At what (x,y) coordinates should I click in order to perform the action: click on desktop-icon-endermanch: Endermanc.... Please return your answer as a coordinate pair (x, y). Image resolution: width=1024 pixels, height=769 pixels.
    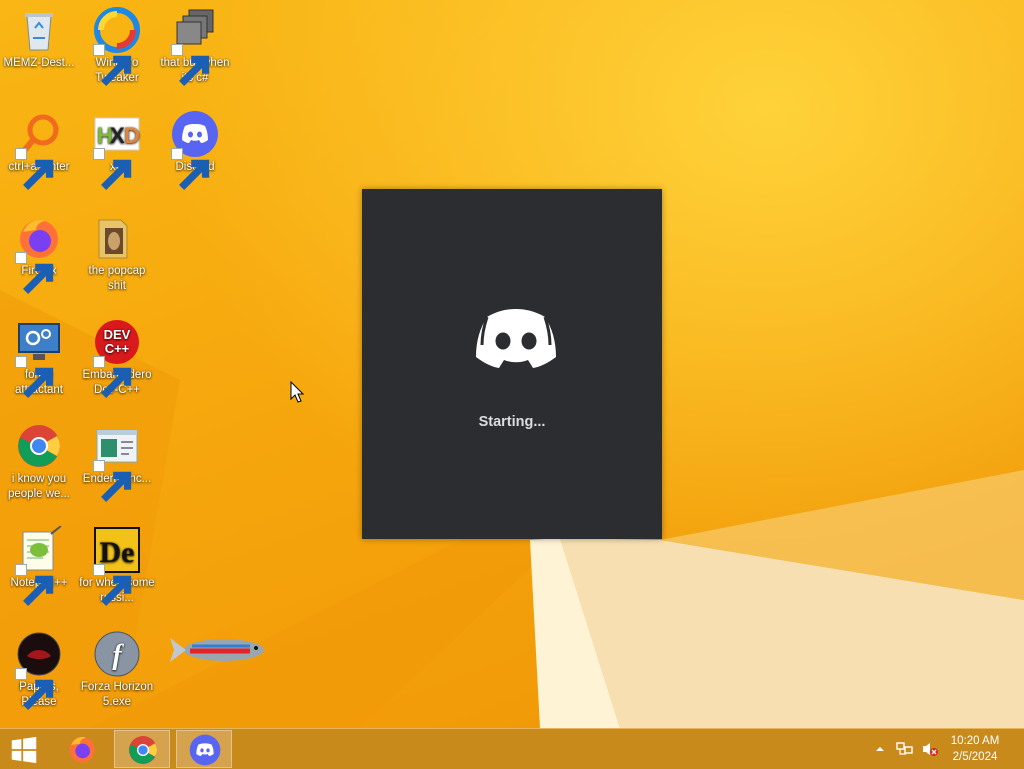
    Looking at the image, I should click on (117, 459).